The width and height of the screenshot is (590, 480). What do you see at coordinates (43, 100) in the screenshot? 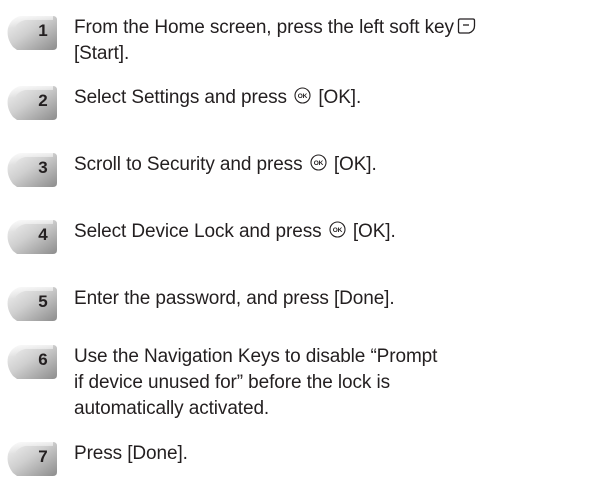
I see `step-number: 2` at bounding box center [43, 100].